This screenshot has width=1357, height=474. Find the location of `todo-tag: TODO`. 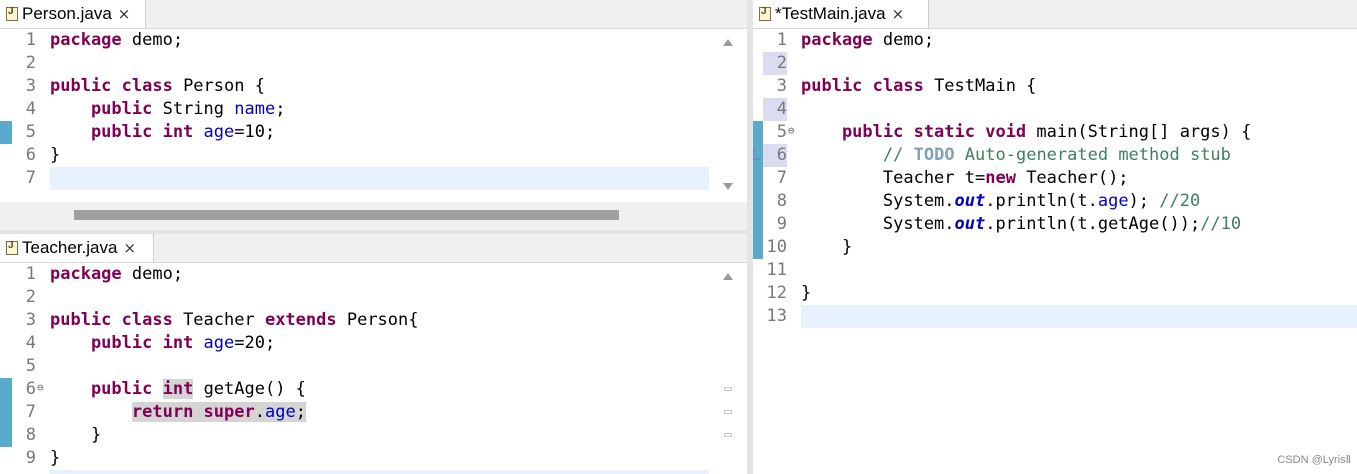

todo-tag: TODO is located at coordinates (934, 155).